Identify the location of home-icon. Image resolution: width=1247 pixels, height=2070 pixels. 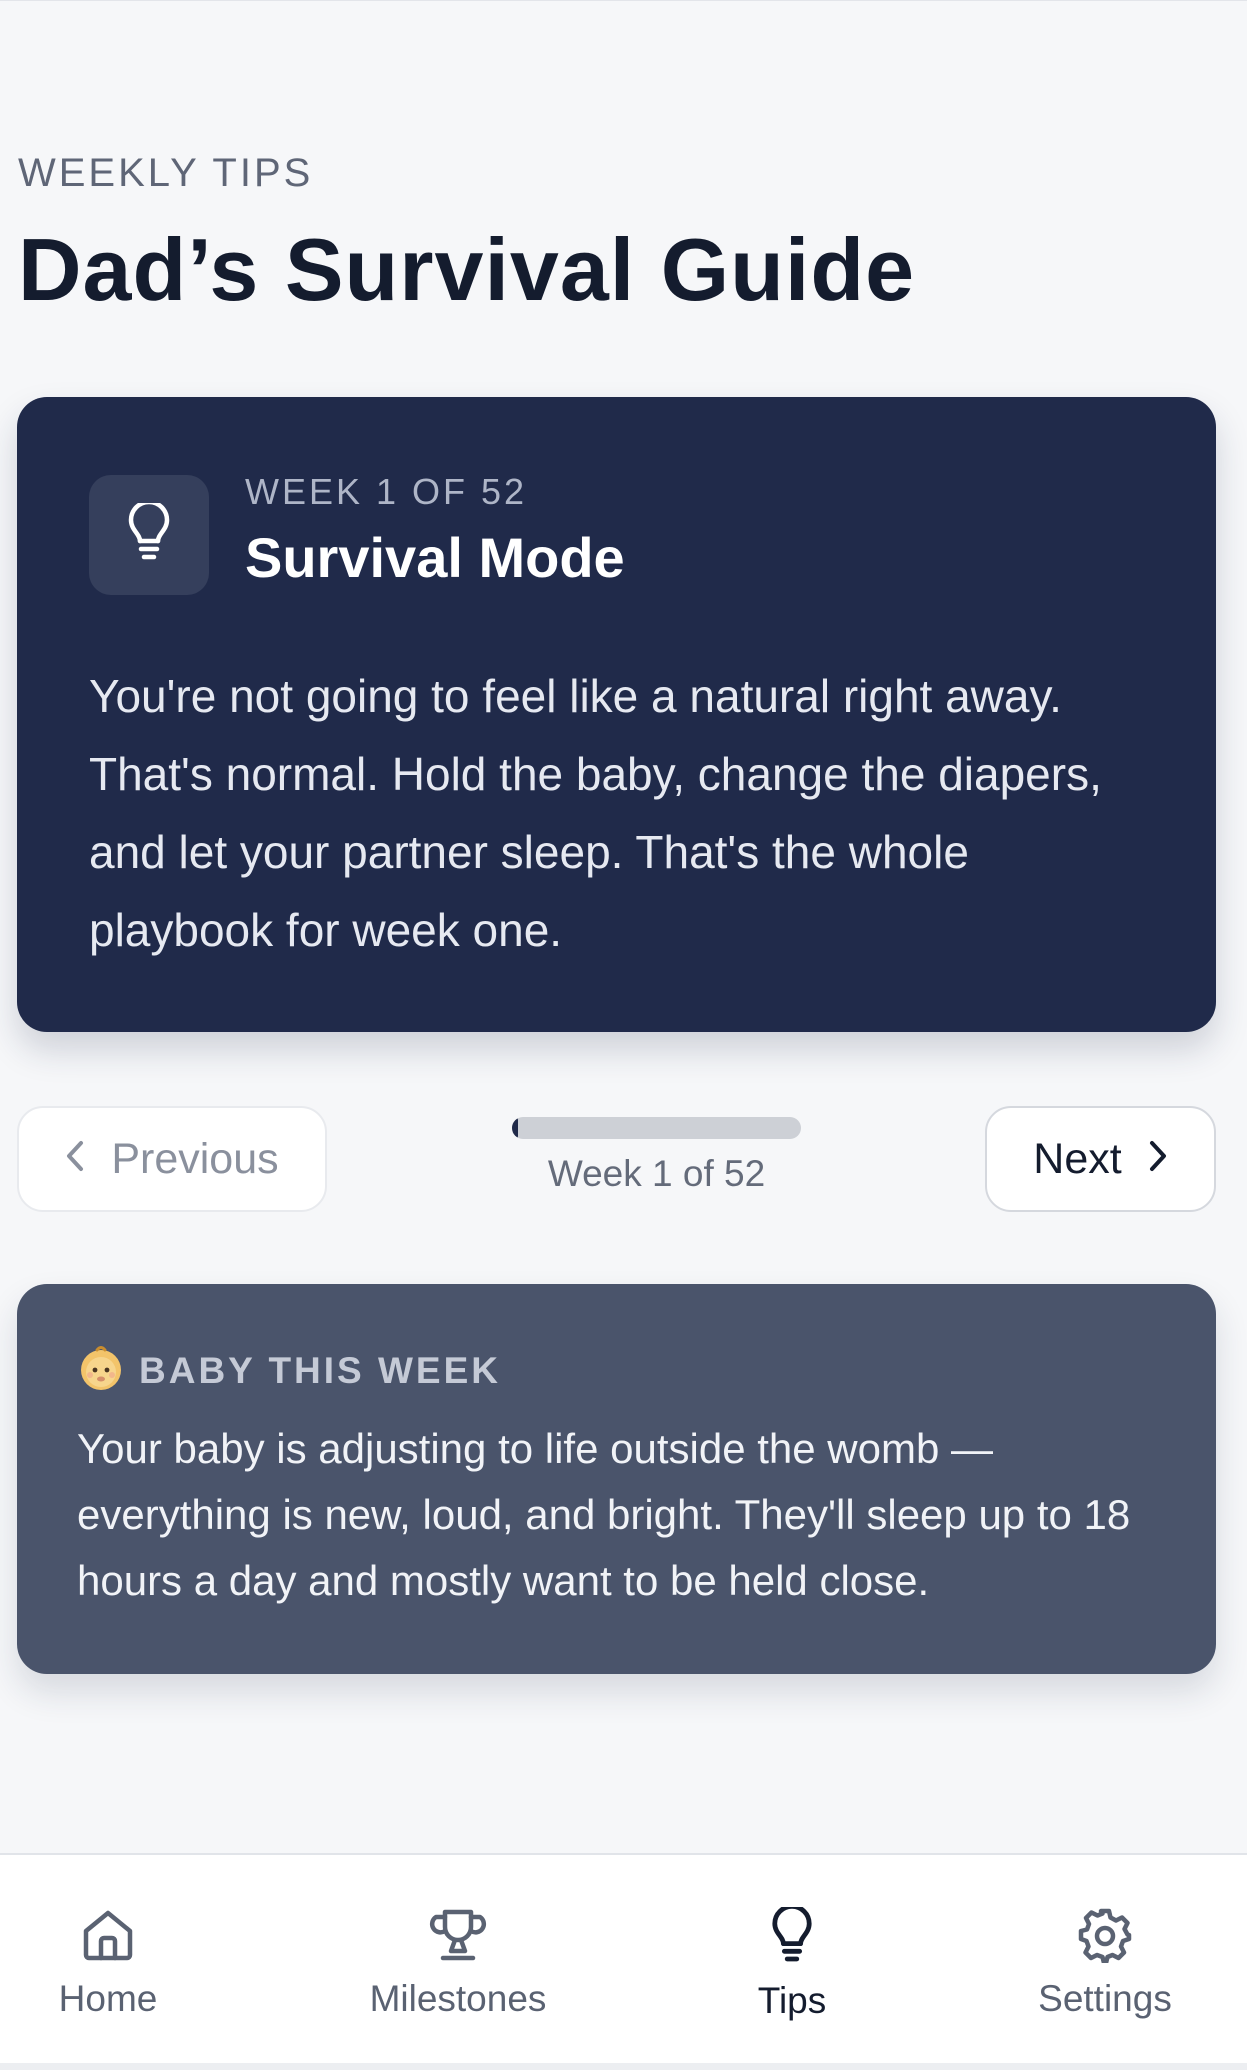
(108, 1937).